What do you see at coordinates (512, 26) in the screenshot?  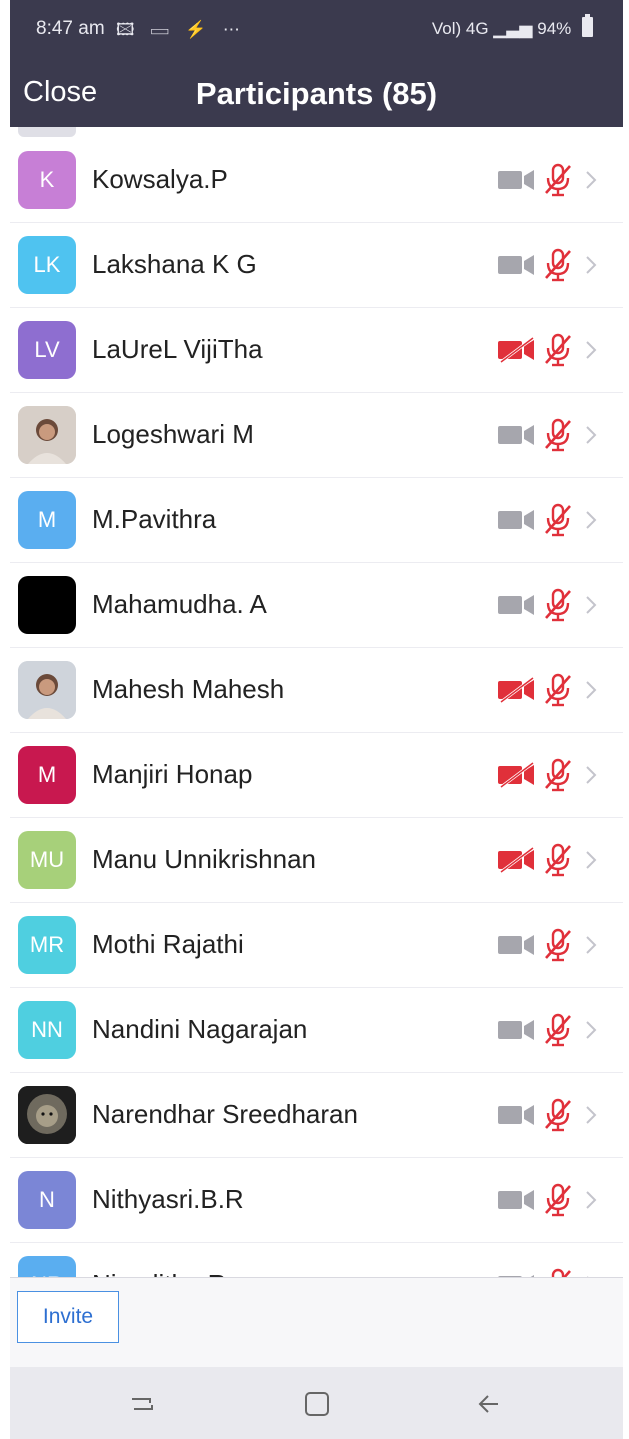 I see `status-right: Vol) 4G ▁▃▅ 94%` at bounding box center [512, 26].